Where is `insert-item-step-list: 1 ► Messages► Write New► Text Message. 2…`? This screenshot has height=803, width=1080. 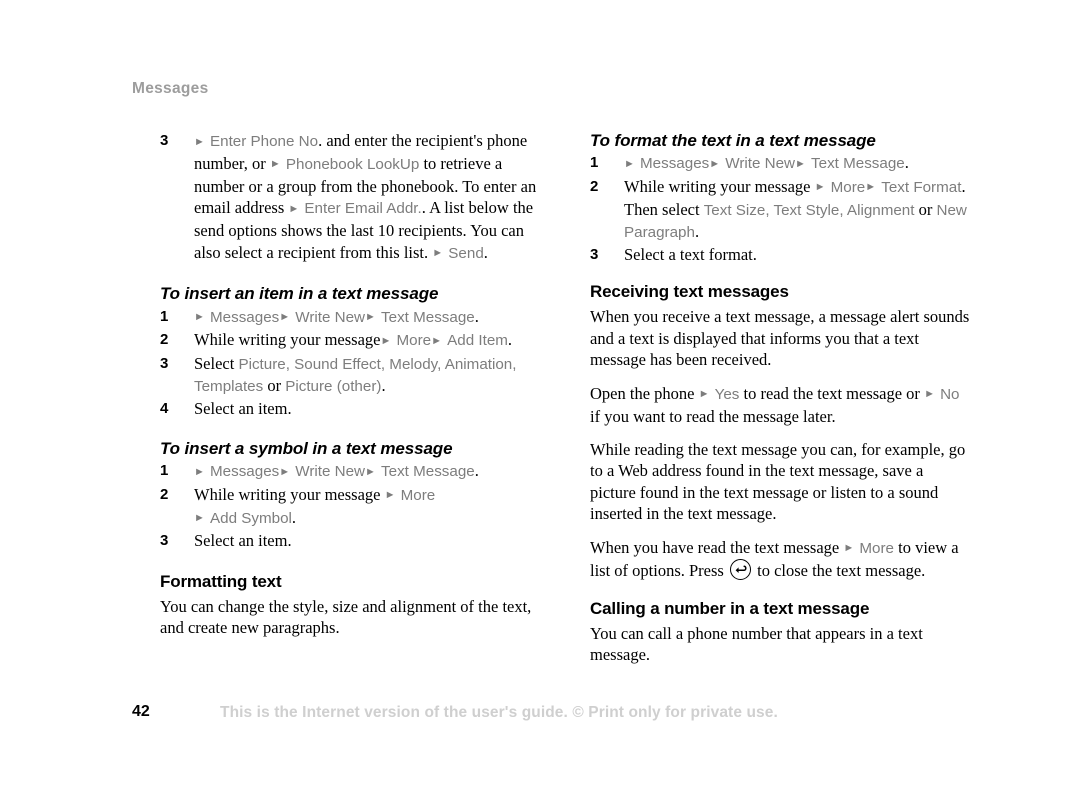 insert-item-step-list: 1 ► Messages► Write New► Text Message. 2… is located at coordinates (350, 363).